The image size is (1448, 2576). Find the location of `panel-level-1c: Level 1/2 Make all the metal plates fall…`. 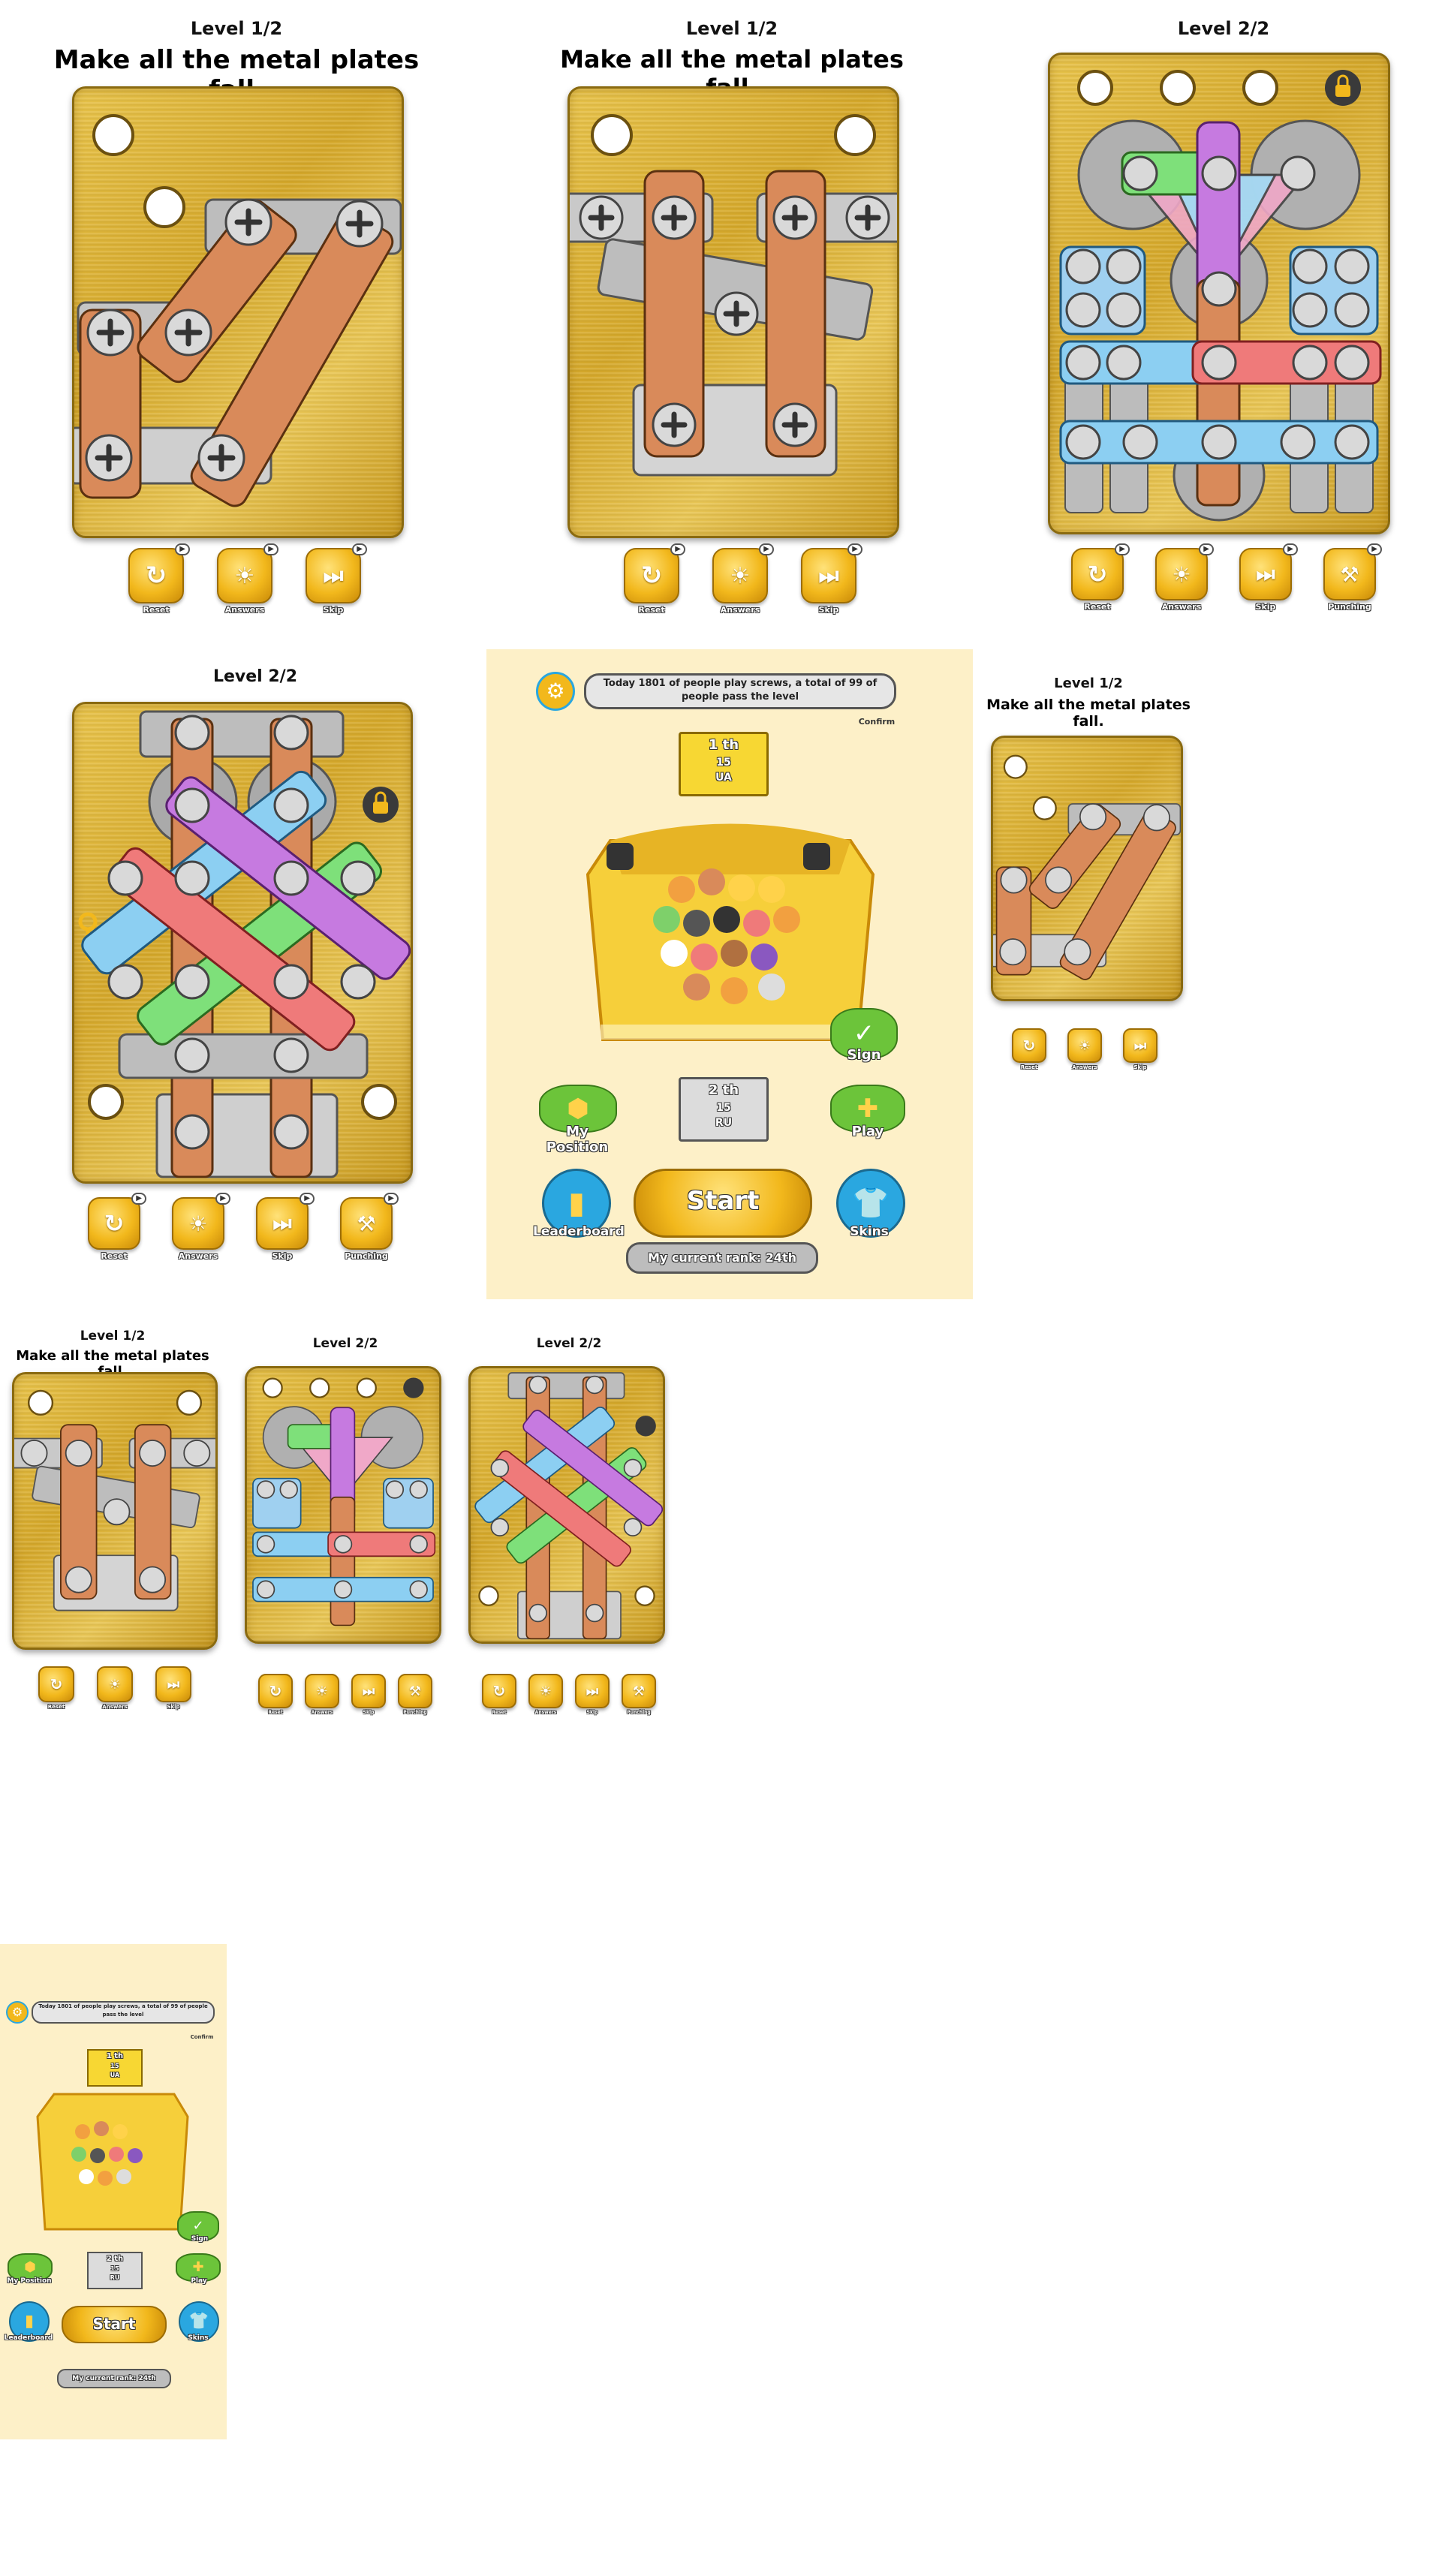

panel-level-1c: Level 1/2 Make all the metal plates fall… is located at coordinates (1088, 878).